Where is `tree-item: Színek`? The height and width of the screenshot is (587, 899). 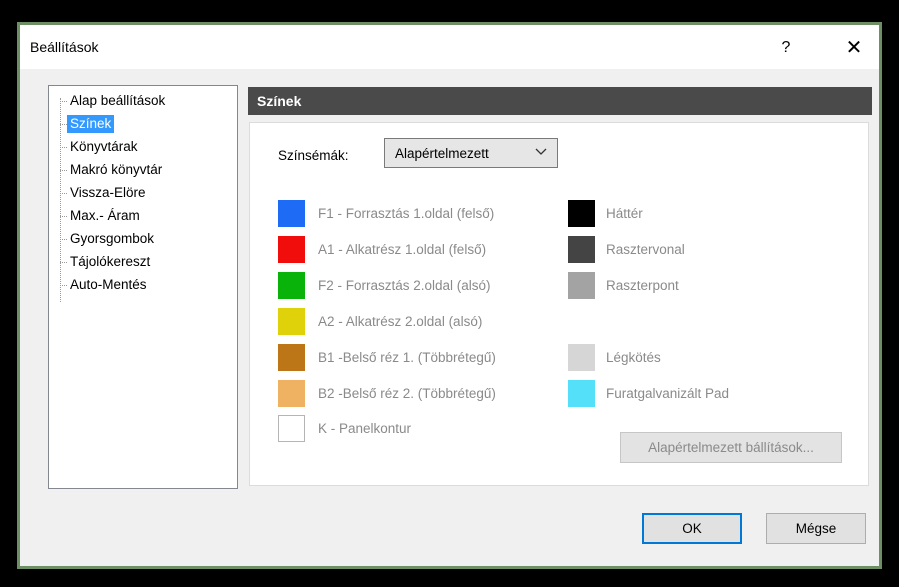
tree-item: Színek is located at coordinates (91, 124).